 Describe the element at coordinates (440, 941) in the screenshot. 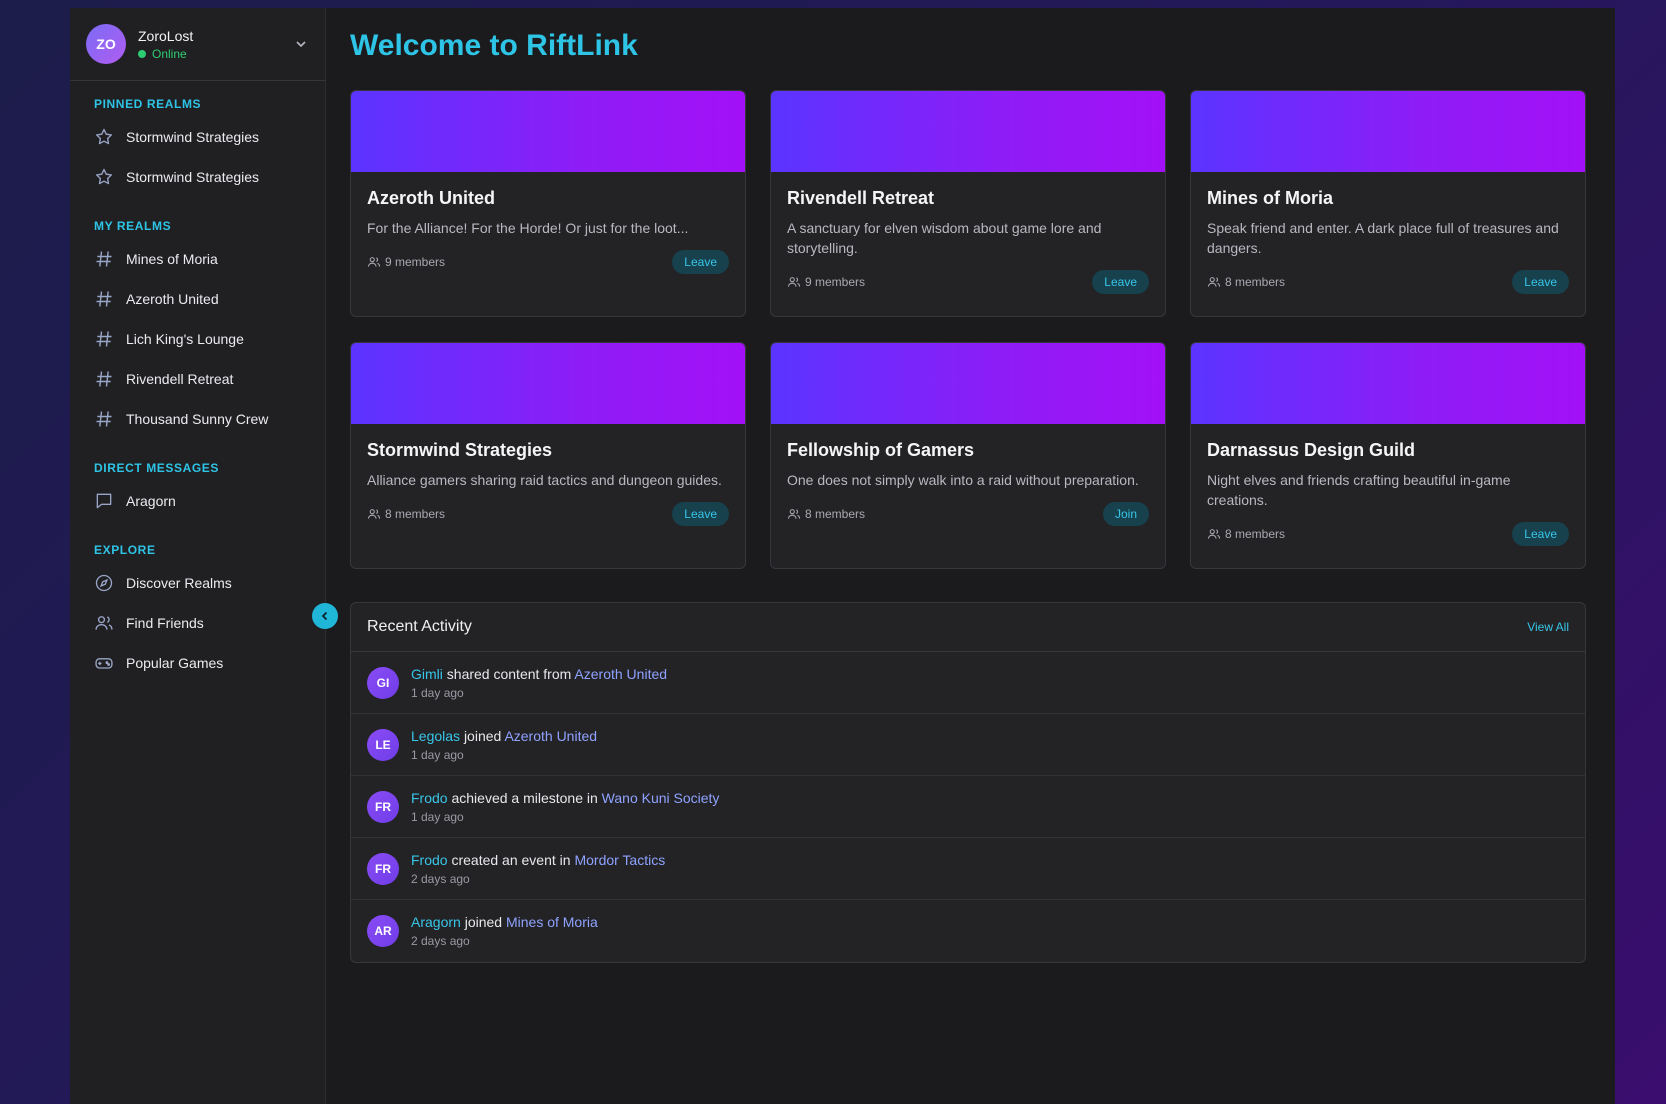

I see `activity-time: 2 days ago` at that location.